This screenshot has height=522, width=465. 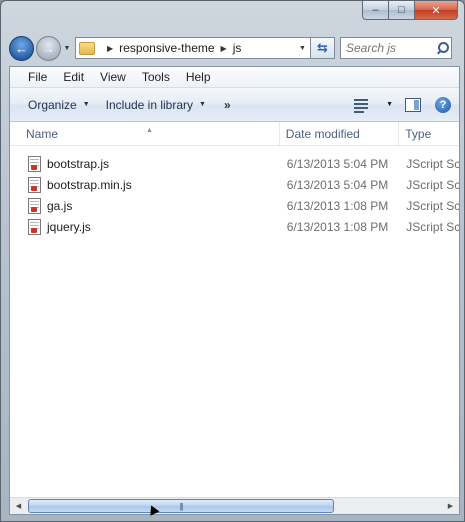 What do you see at coordinates (402, 10) in the screenshot?
I see `maximize-button: □` at bounding box center [402, 10].